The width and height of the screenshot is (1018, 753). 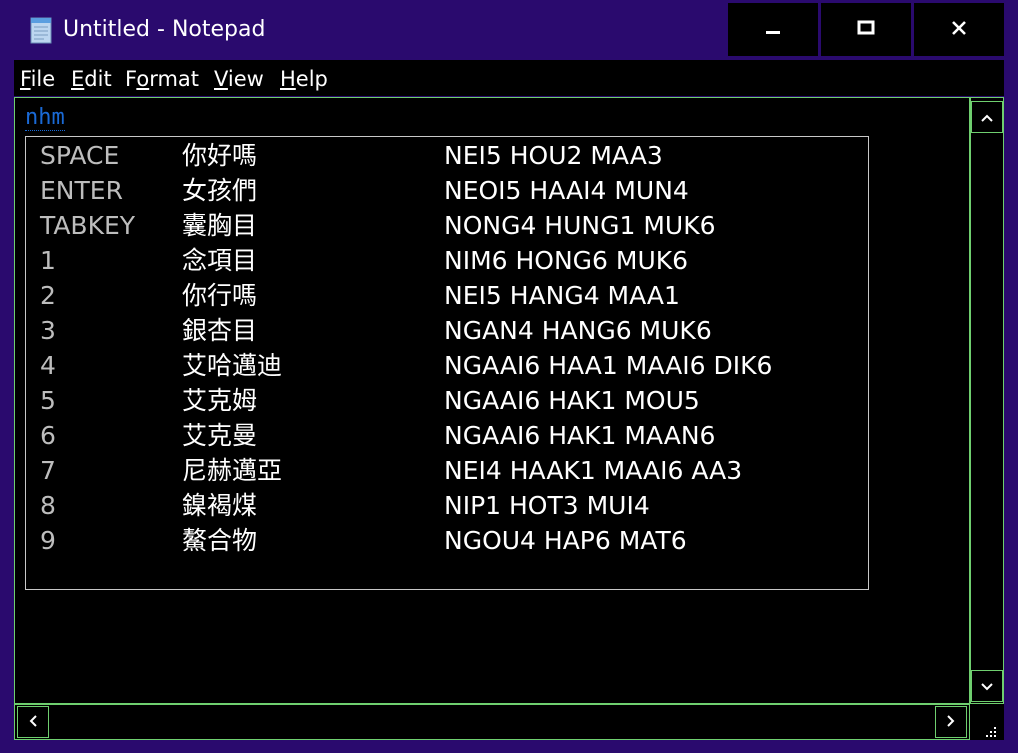 What do you see at coordinates (547, 505) in the screenshot?
I see `candidate-jyutping: NIP1 HOT3 MUI4` at bounding box center [547, 505].